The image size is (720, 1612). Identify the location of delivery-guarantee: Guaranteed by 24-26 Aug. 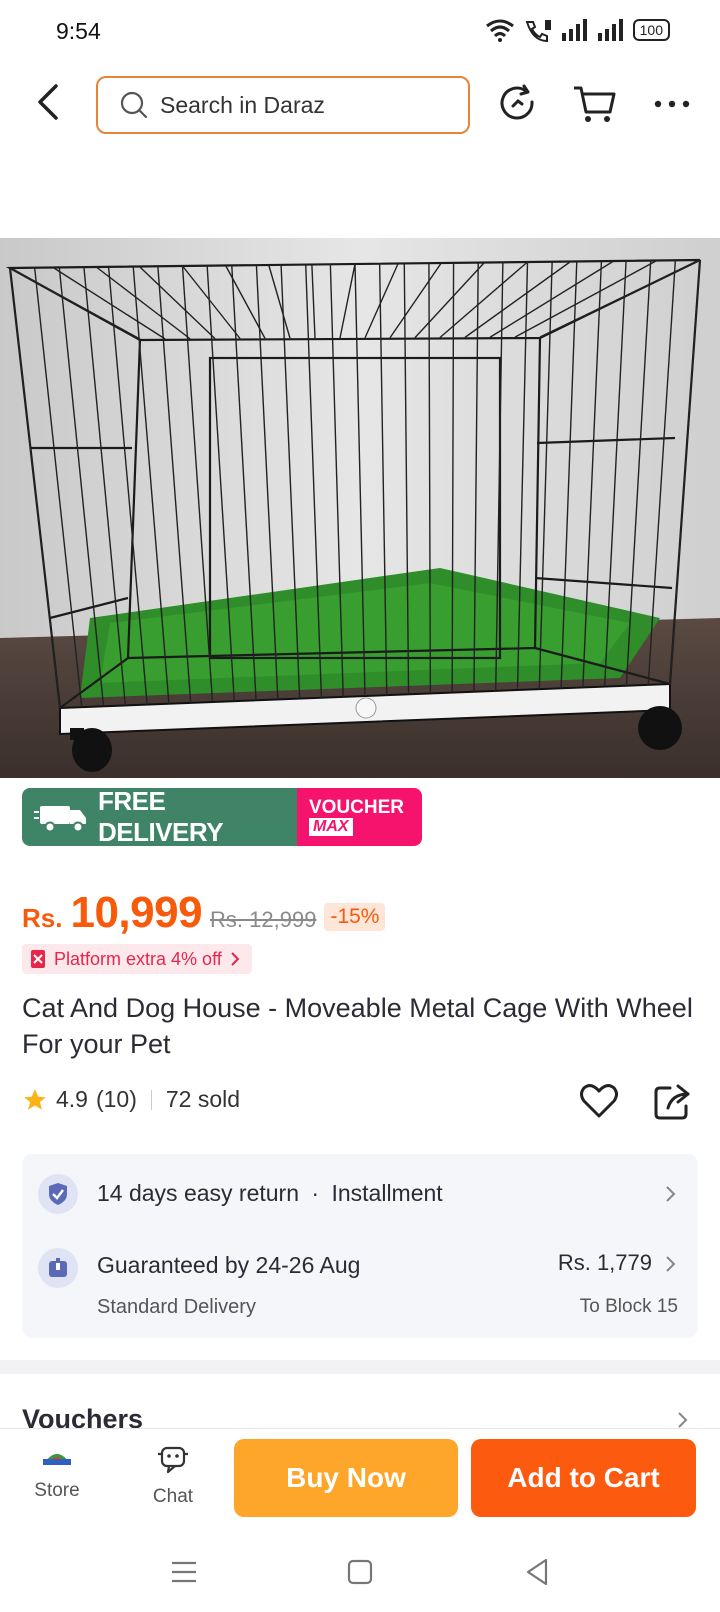
(229, 1265).